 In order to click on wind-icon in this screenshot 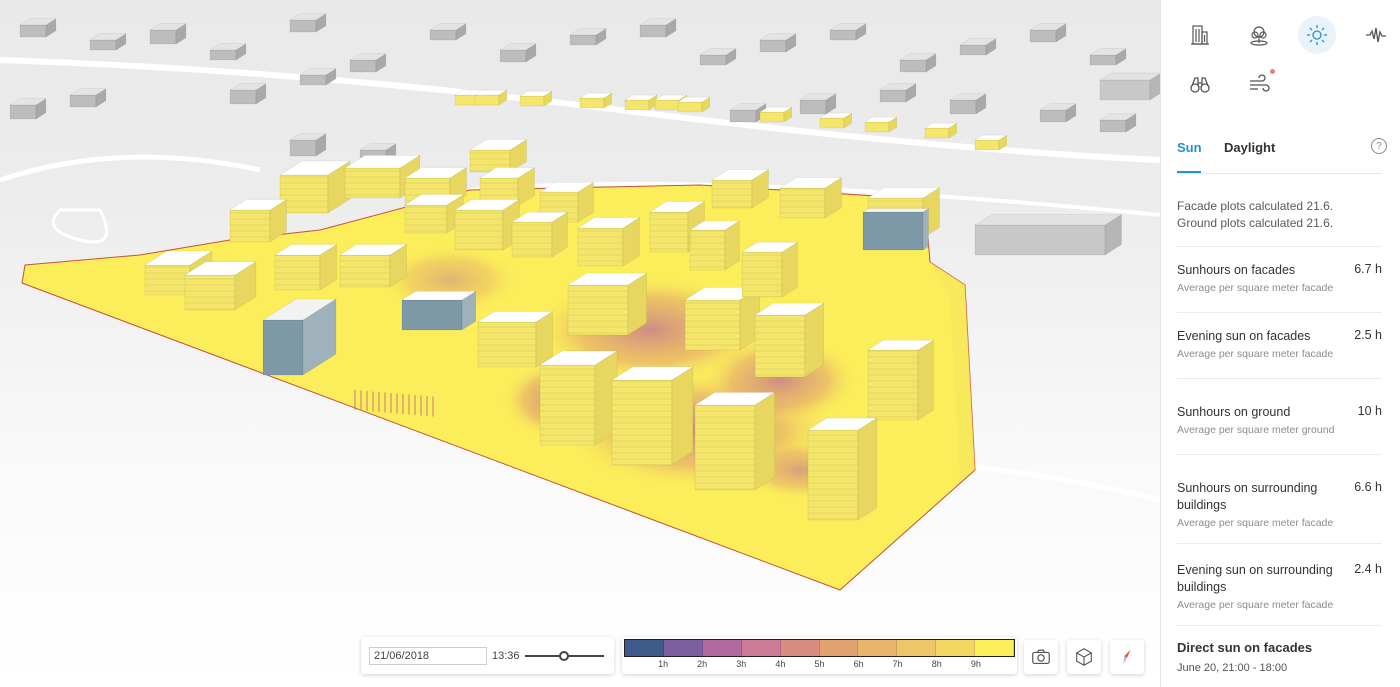, I will do `click(1260, 83)`.